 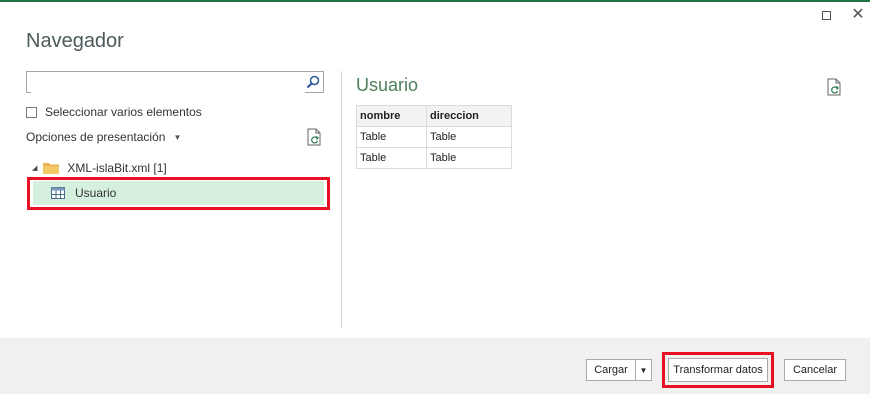 What do you see at coordinates (611, 370) in the screenshot?
I see `load-button: Cargar` at bounding box center [611, 370].